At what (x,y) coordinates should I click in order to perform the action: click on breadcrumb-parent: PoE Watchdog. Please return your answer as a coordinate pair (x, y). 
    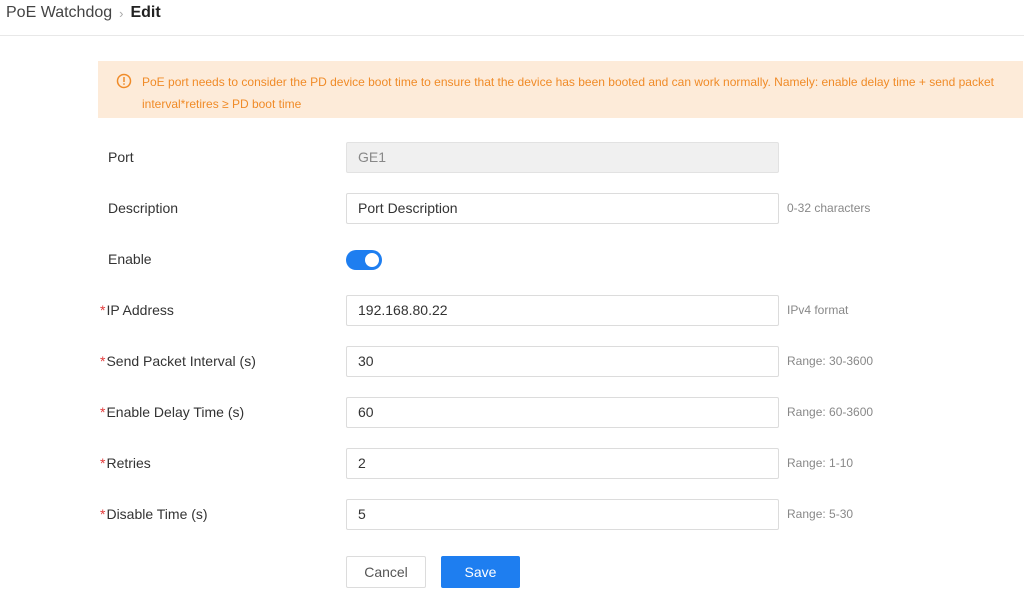
    Looking at the image, I should click on (59, 13).